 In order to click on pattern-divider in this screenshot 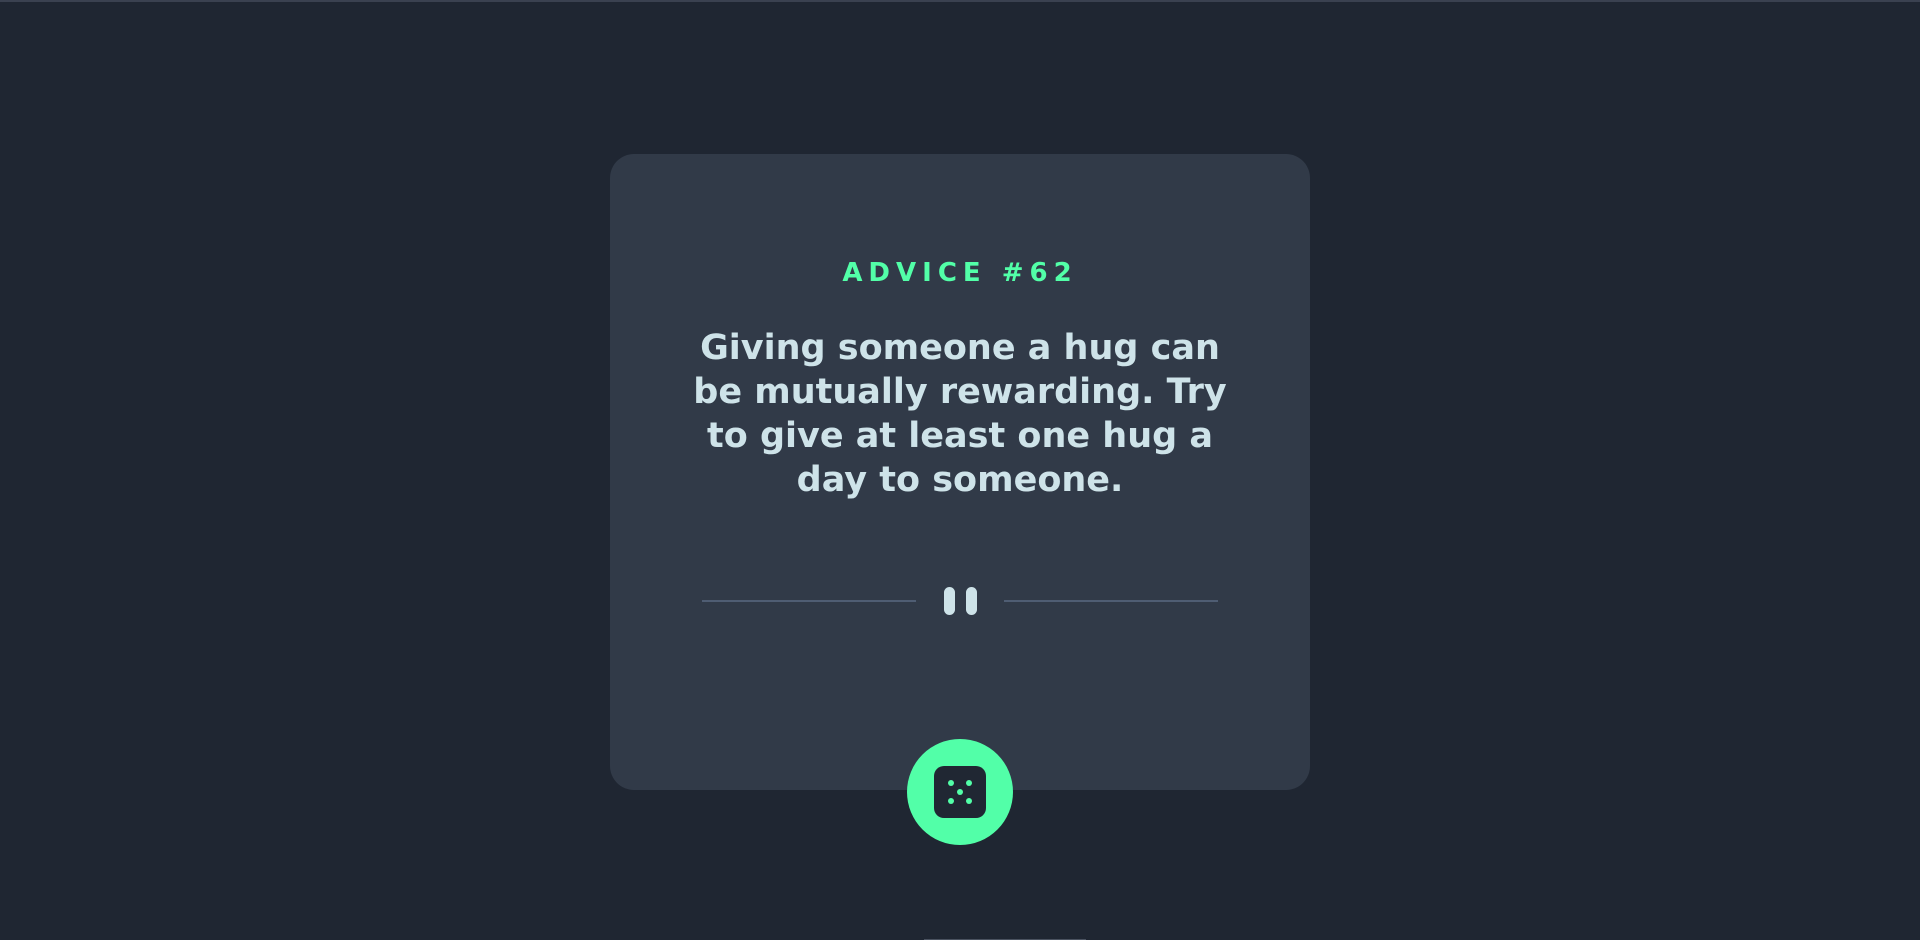, I will do `click(960, 601)`.